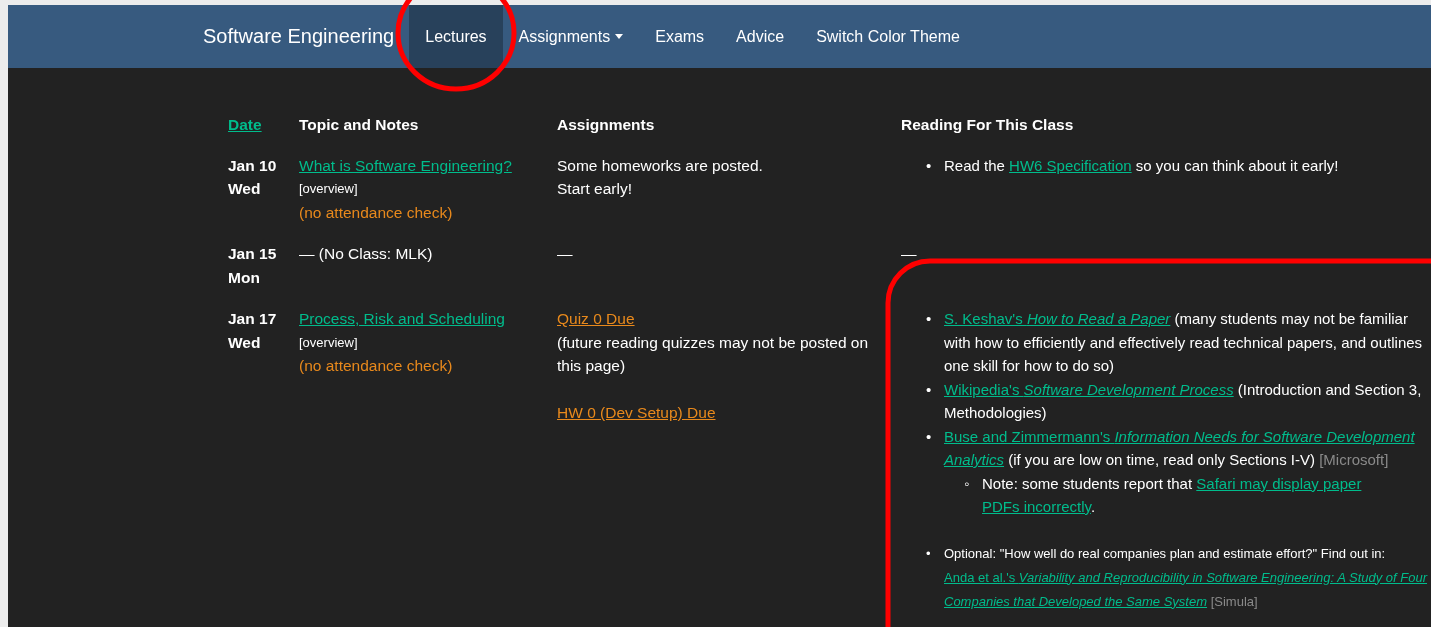 This screenshot has width=1431, height=627. Describe the element at coordinates (1279, 483) in the screenshot. I see `reading-link: Safari may display paper` at that location.